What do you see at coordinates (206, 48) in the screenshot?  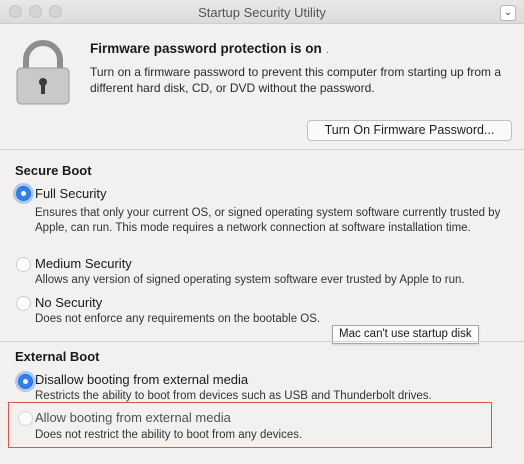 I see `firmware-heading-text: Firmware password protection is on` at bounding box center [206, 48].